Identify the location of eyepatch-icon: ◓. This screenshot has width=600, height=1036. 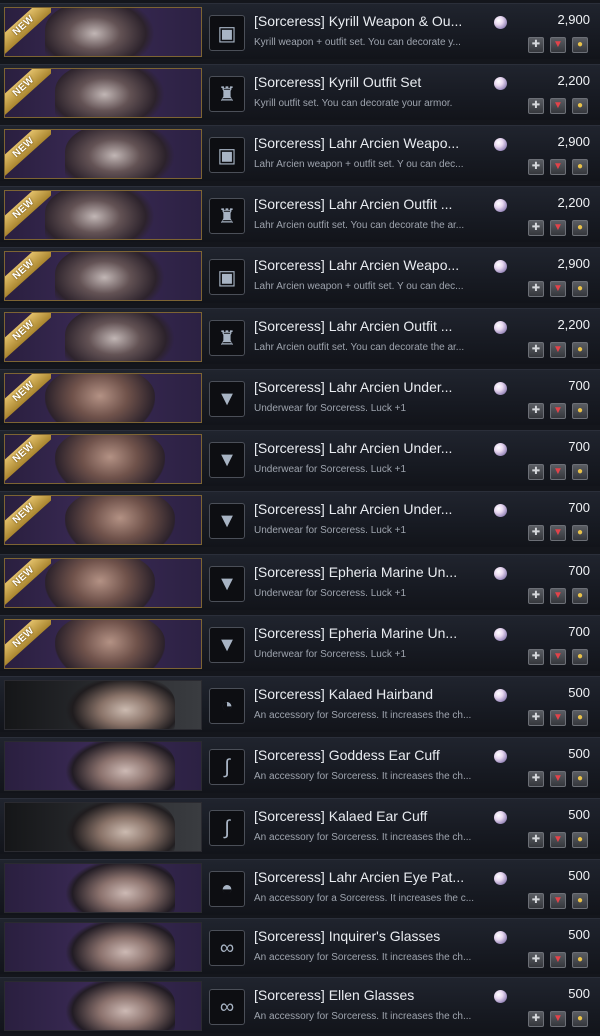
(227, 889).